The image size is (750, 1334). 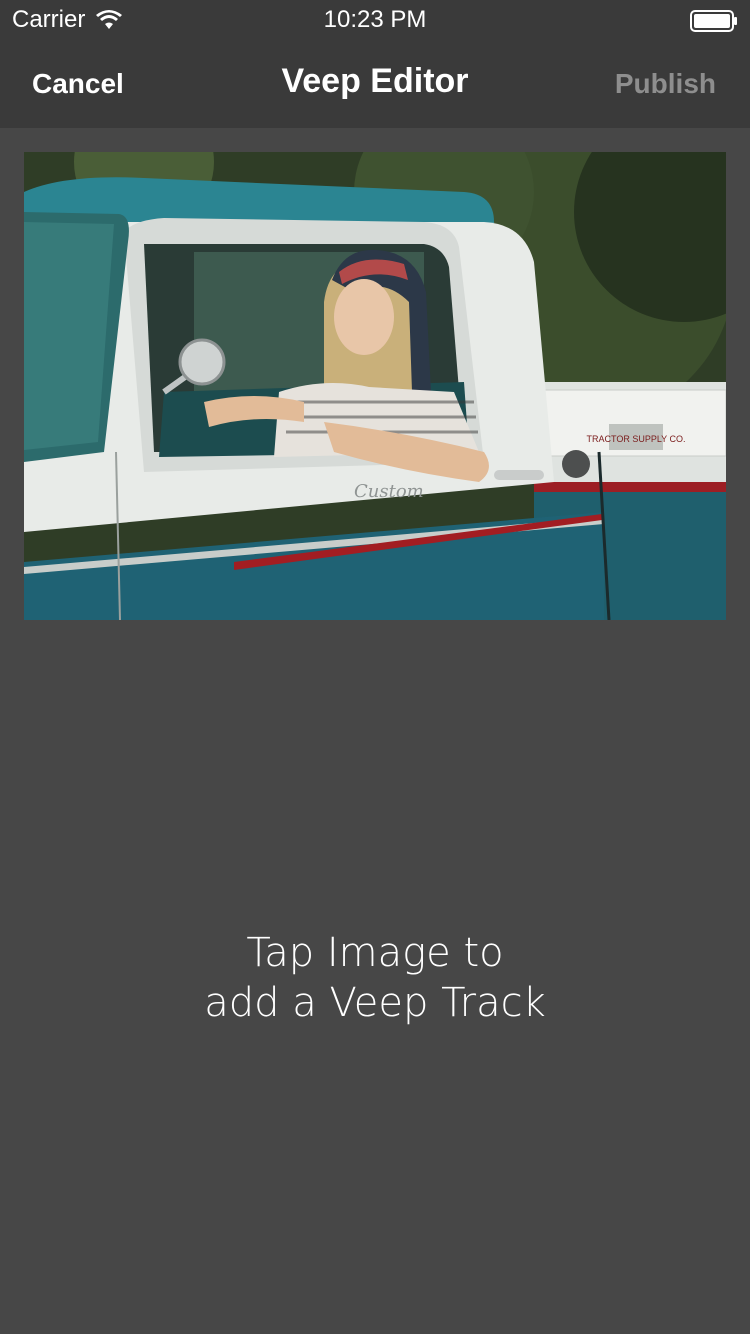 What do you see at coordinates (375, 953) in the screenshot?
I see `hint-line-1: Tap Image to` at bounding box center [375, 953].